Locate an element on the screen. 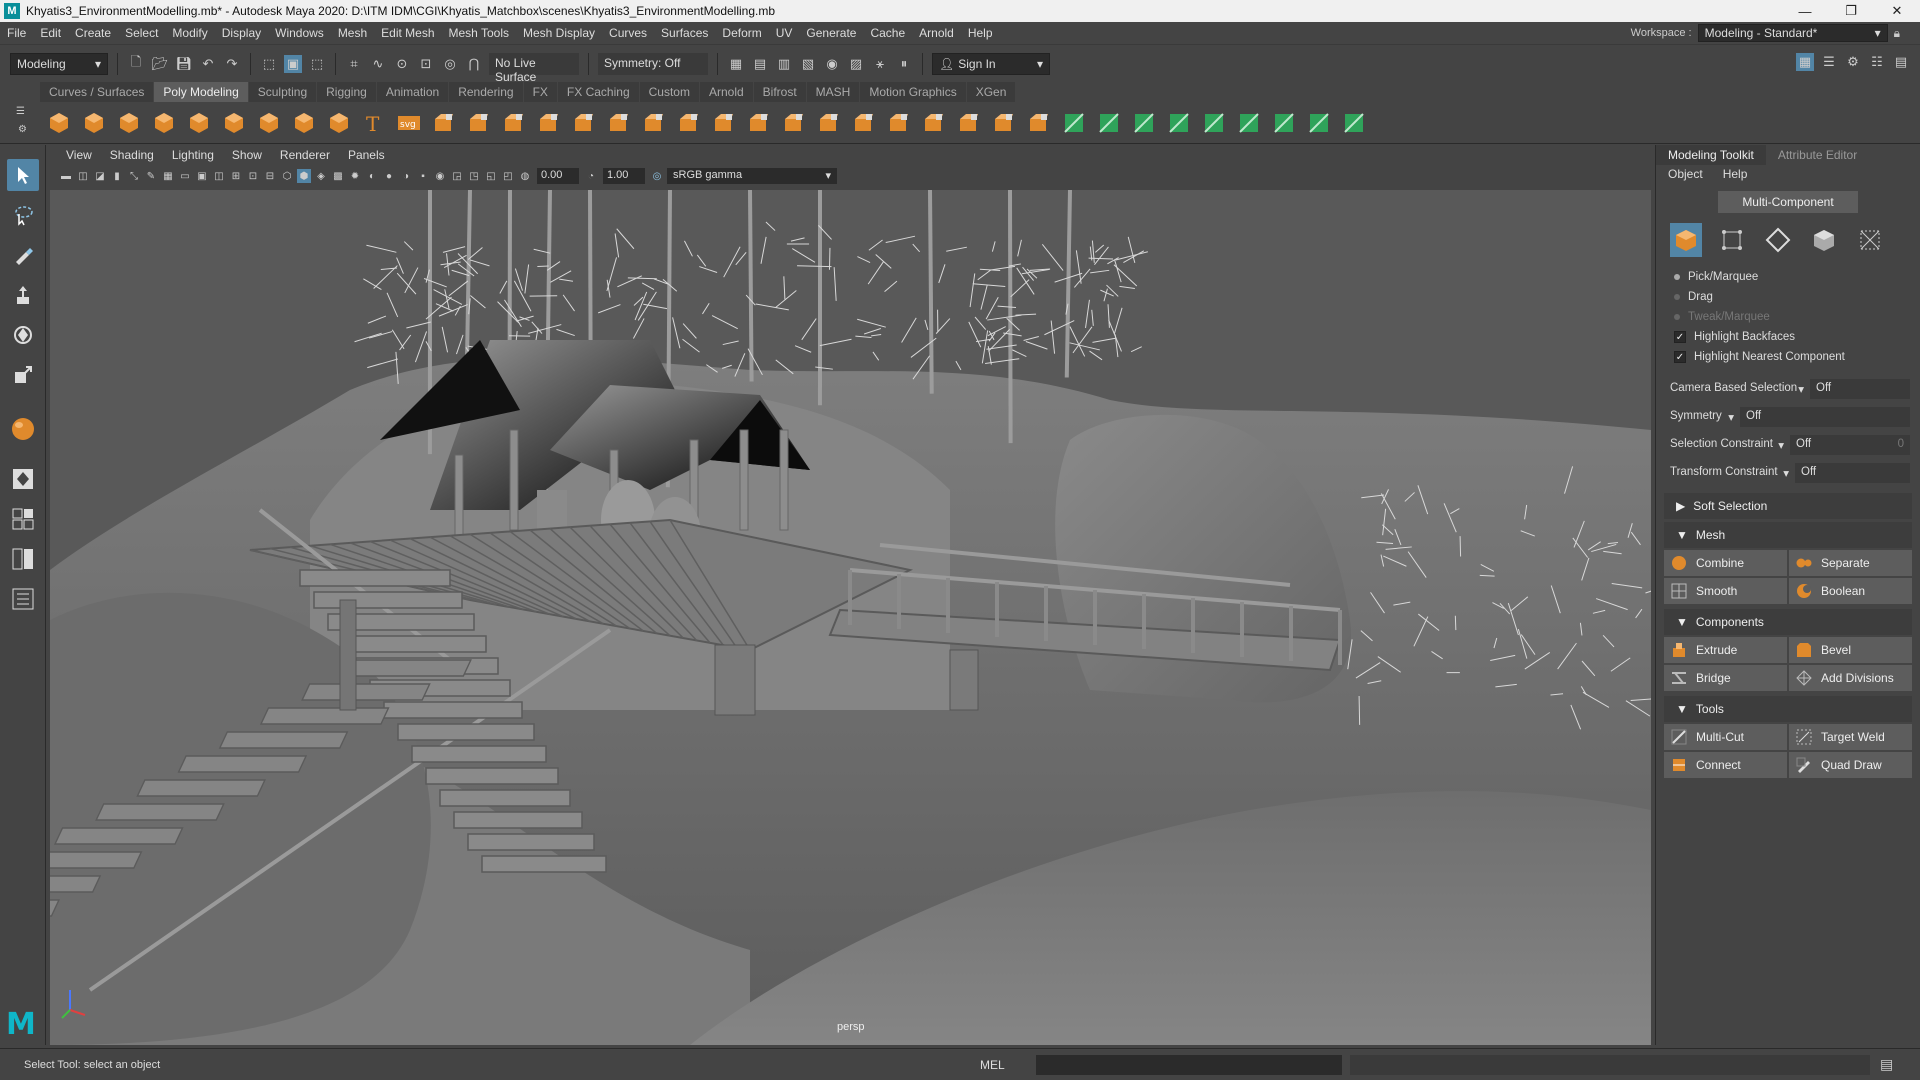  drag-option: Drag is located at coordinates (1788, 297).